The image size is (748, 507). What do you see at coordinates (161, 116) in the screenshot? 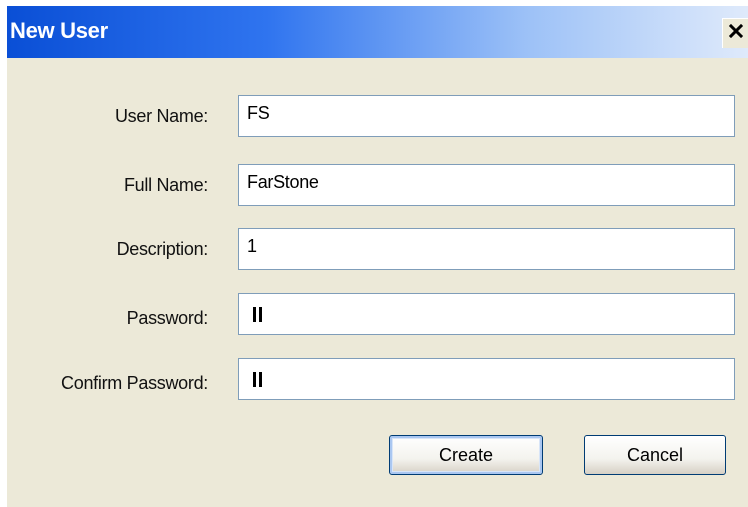
I see `username-label: User Name:` at bounding box center [161, 116].